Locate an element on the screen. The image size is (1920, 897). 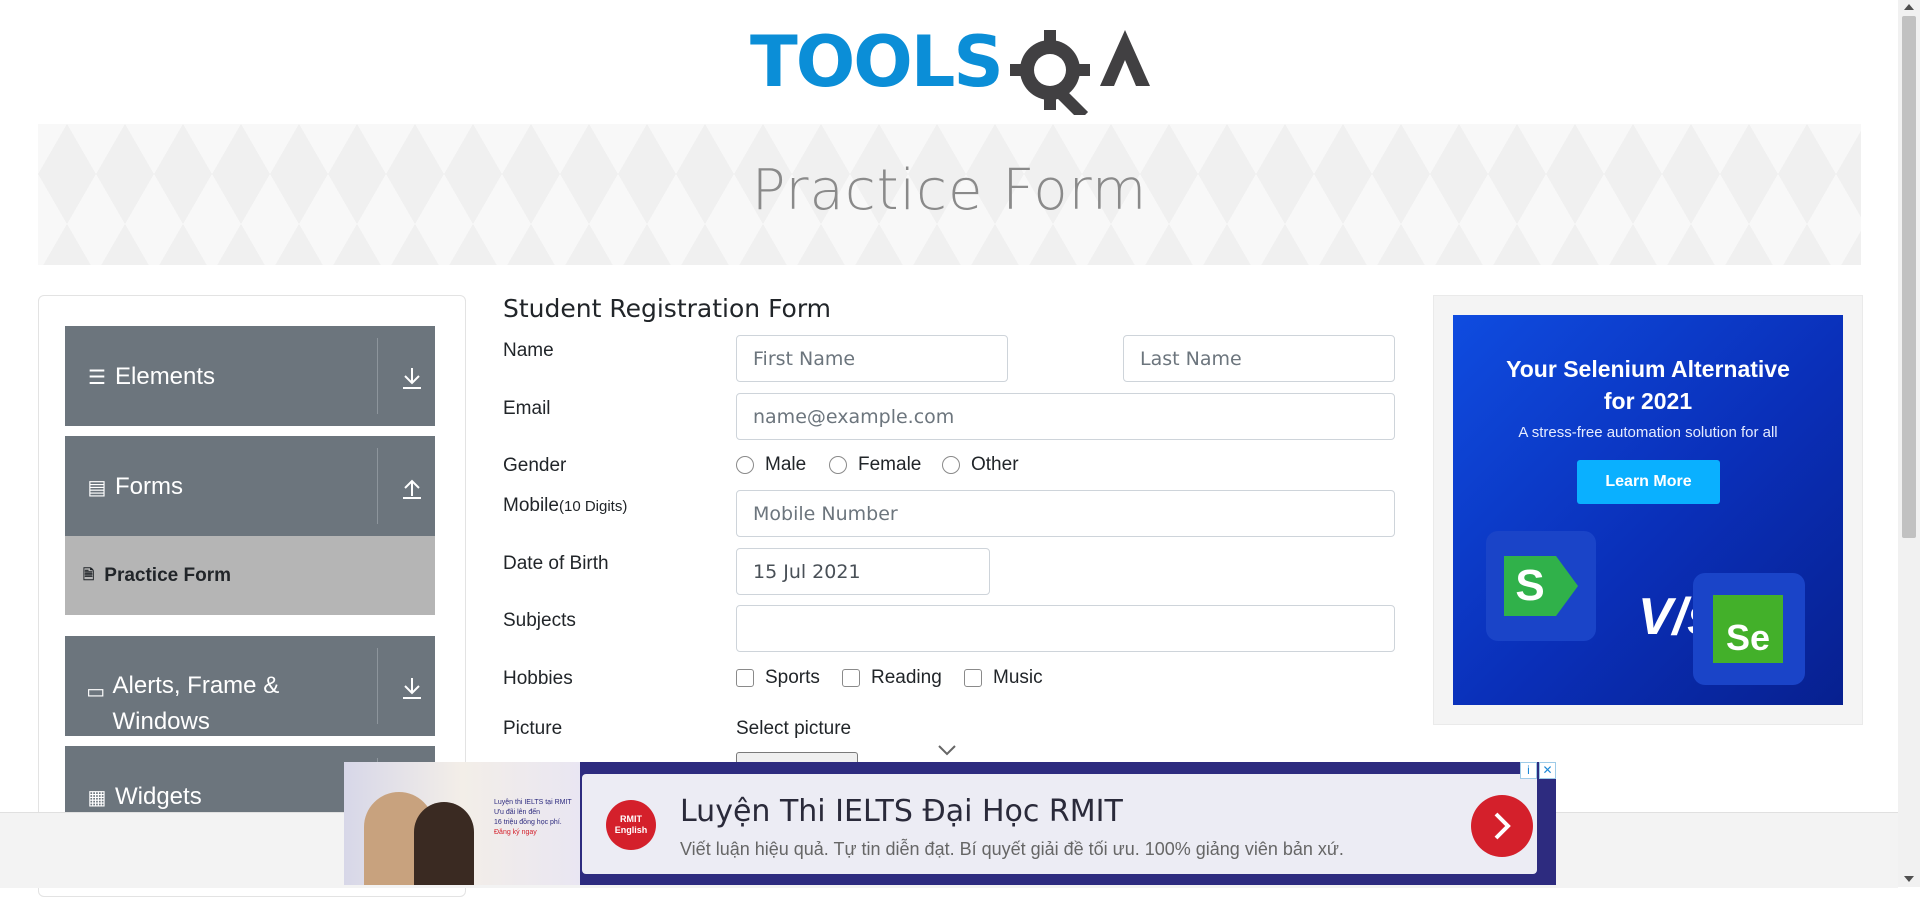
menu-icon: ☰ is located at coordinates (97, 377).